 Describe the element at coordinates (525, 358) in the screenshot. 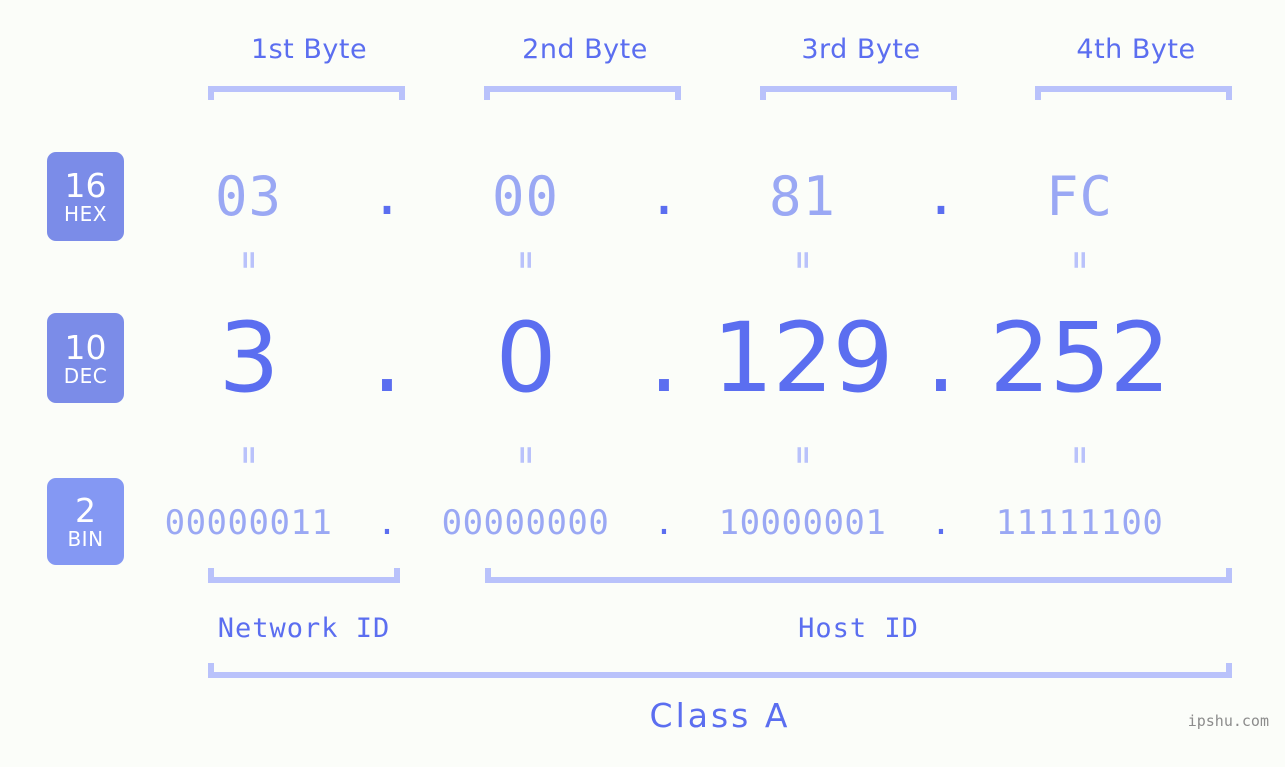

I see `dec-byte-2: 0` at that location.